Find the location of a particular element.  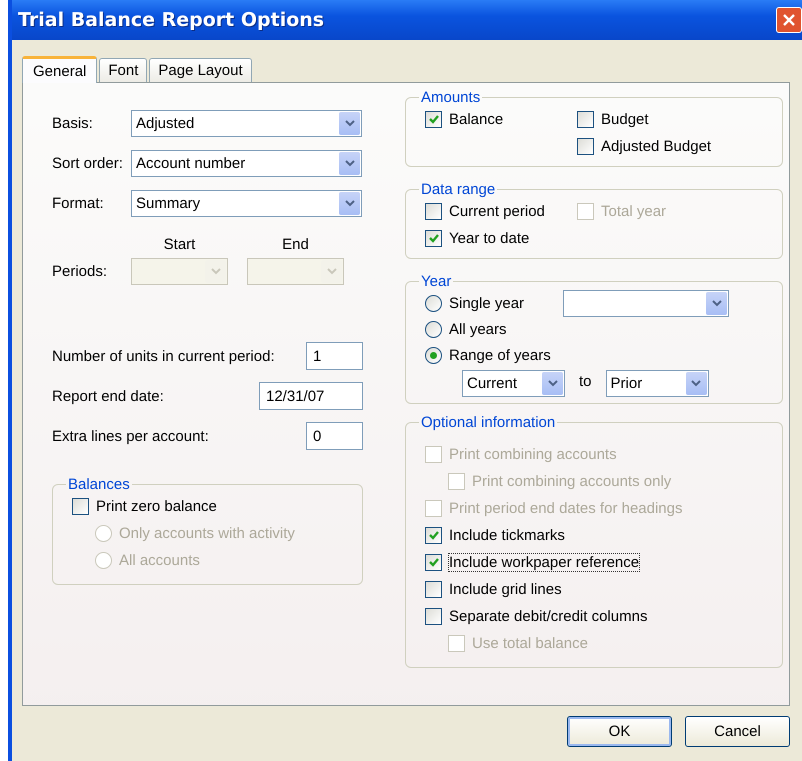

radio-label: Range of years is located at coordinates (500, 355).